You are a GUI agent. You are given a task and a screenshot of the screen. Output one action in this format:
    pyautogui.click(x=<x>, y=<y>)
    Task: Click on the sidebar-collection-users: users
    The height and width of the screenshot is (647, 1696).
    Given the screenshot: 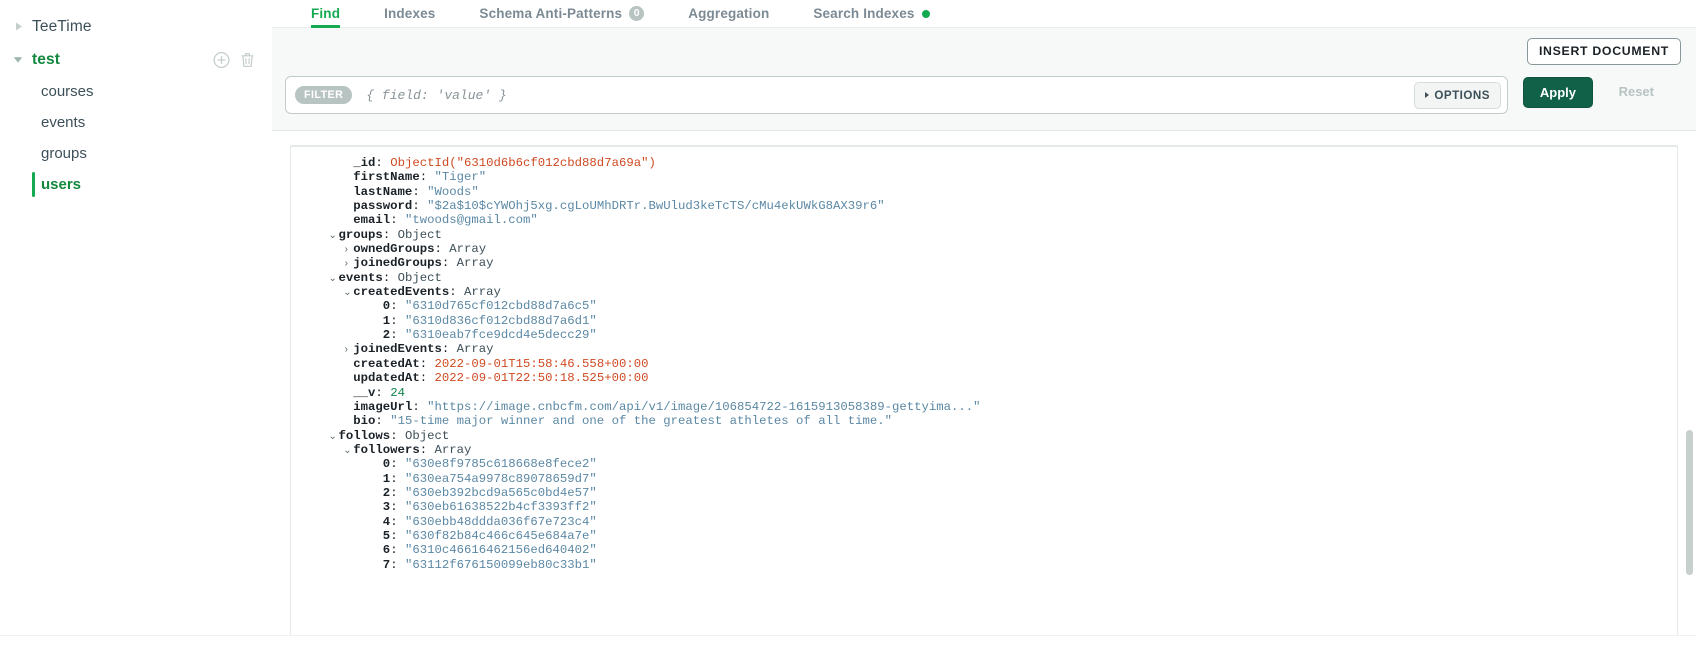 What is the action you would take?
    pyautogui.click(x=136, y=184)
    